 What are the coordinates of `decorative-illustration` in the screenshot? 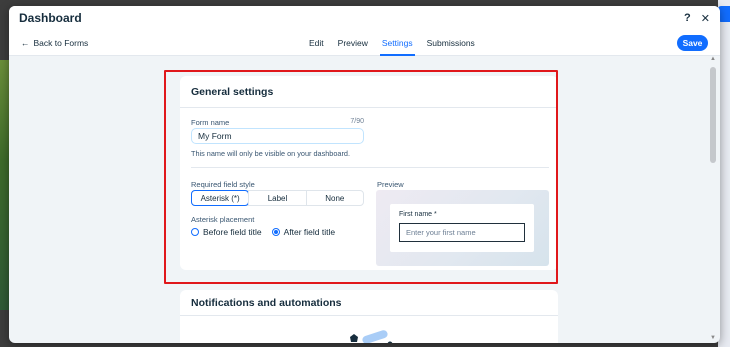 It's located at (371, 336).